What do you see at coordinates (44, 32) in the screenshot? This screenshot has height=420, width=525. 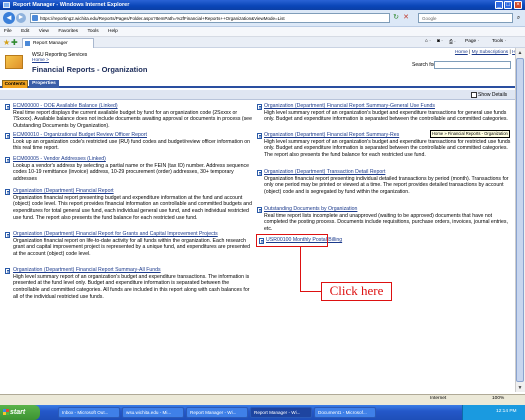 I see `menu-view: View` at bounding box center [44, 32].